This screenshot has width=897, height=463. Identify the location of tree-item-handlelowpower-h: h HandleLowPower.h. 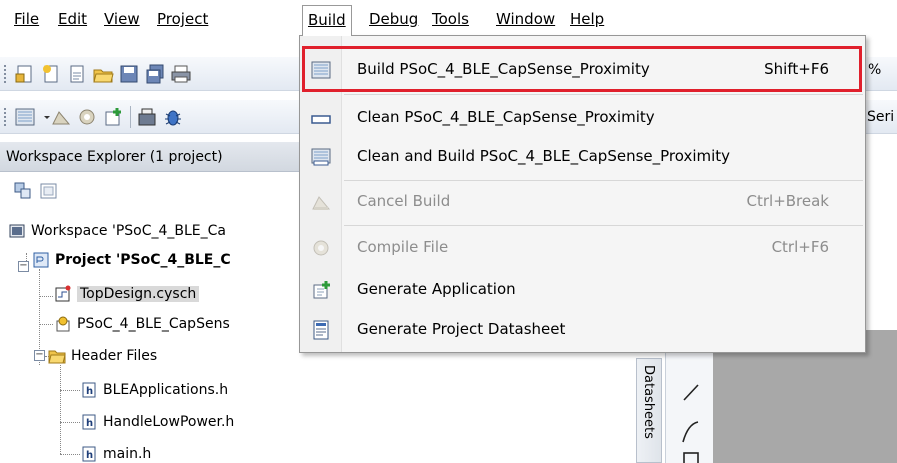
(157, 422).